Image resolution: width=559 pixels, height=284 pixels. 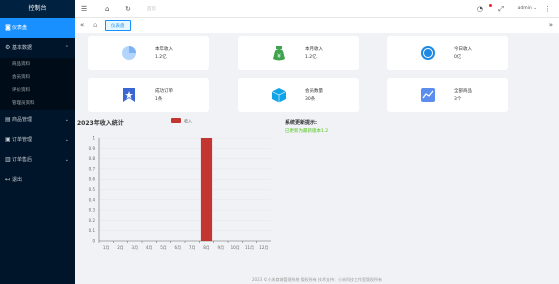 What do you see at coordinates (148, 95) in the screenshot?
I see `stat-card: 成功订单 1条` at bounding box center [148, 95].